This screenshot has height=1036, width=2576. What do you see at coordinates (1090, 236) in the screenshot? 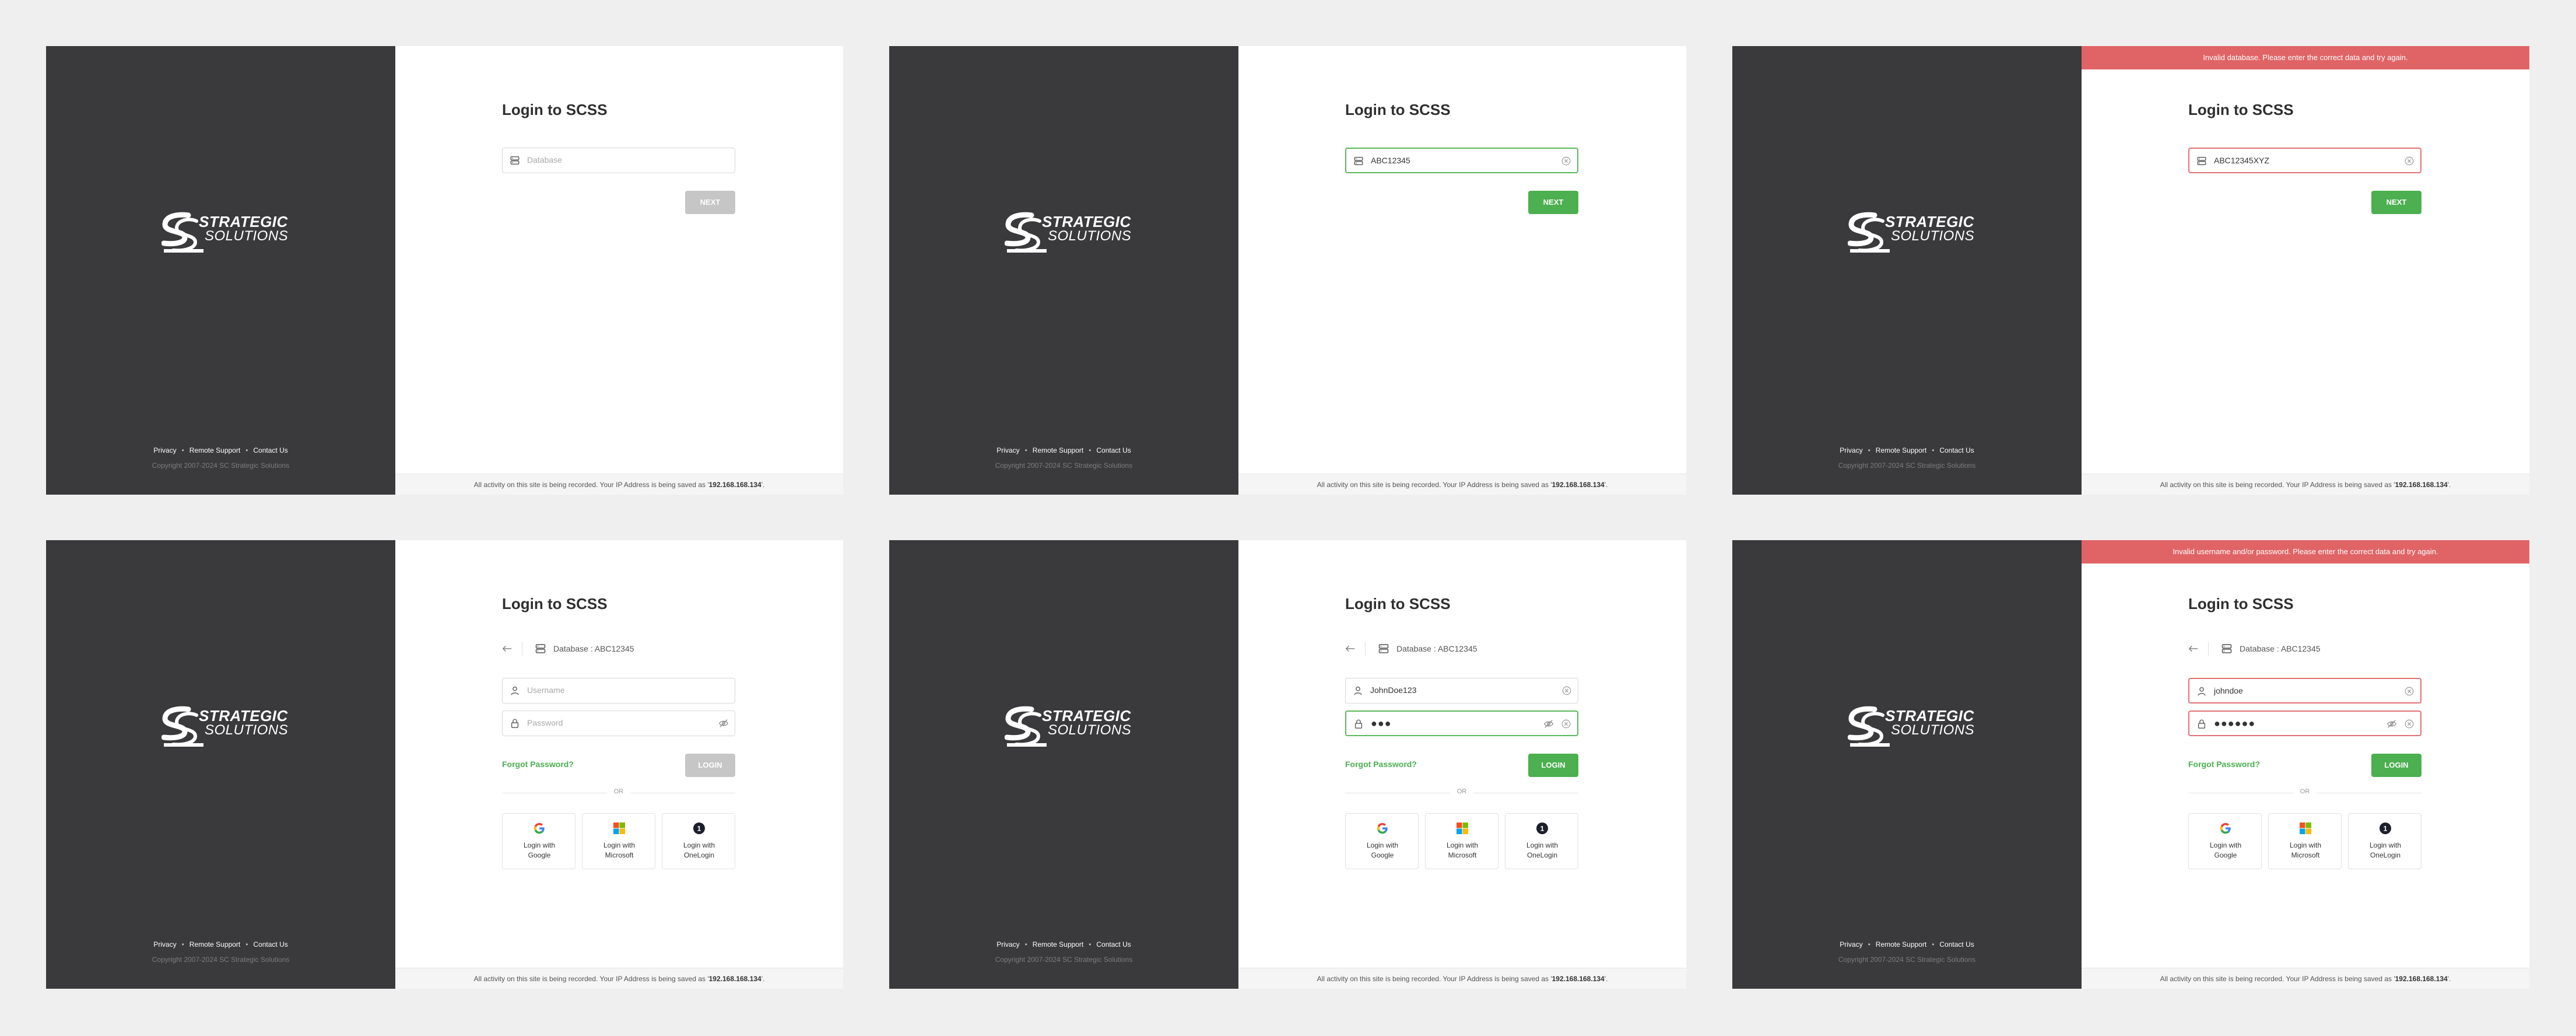
I see `logo-text-solutions: SOLUTIONS` at bounding box center [1090, 236].